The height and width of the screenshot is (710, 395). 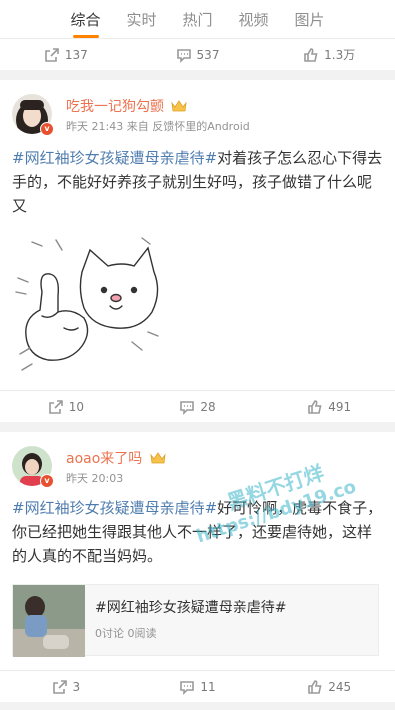 What do you see at coordinates (340, 406) in the screenshot?
I see `like-count: 491` at bounding box center [340, 406].